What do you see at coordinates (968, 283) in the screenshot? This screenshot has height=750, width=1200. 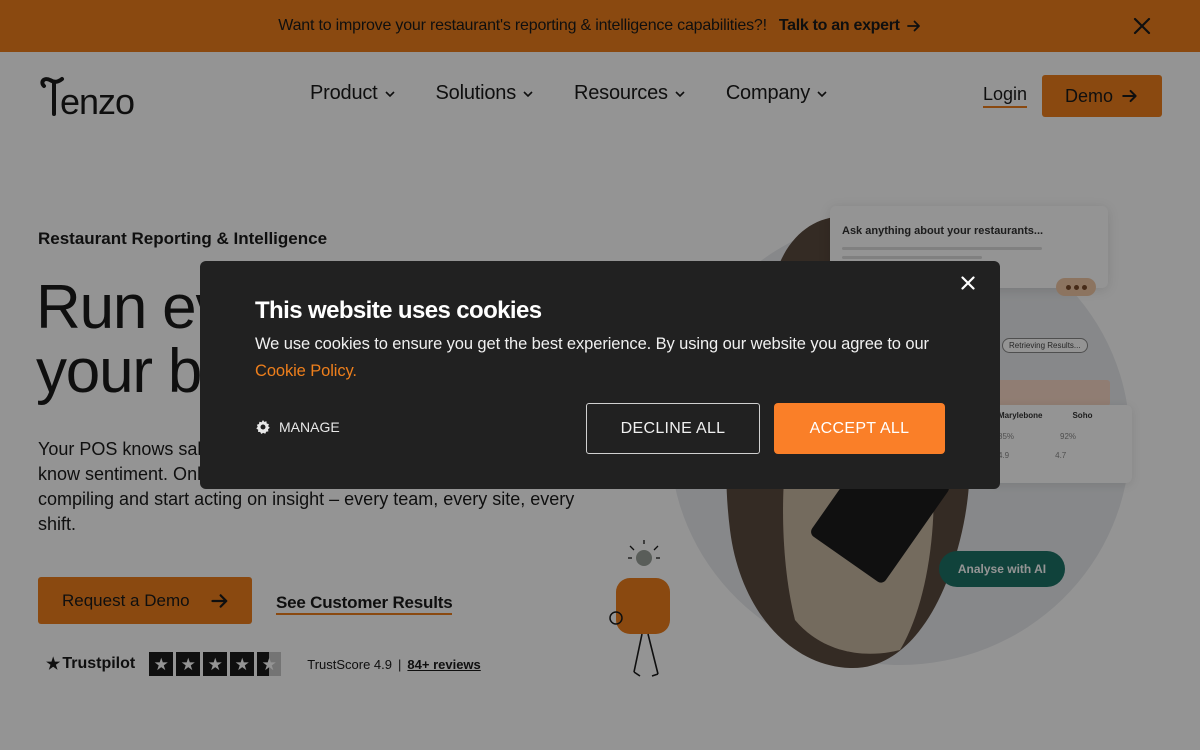 I see `close-icon` at bounding box center [968, 283].